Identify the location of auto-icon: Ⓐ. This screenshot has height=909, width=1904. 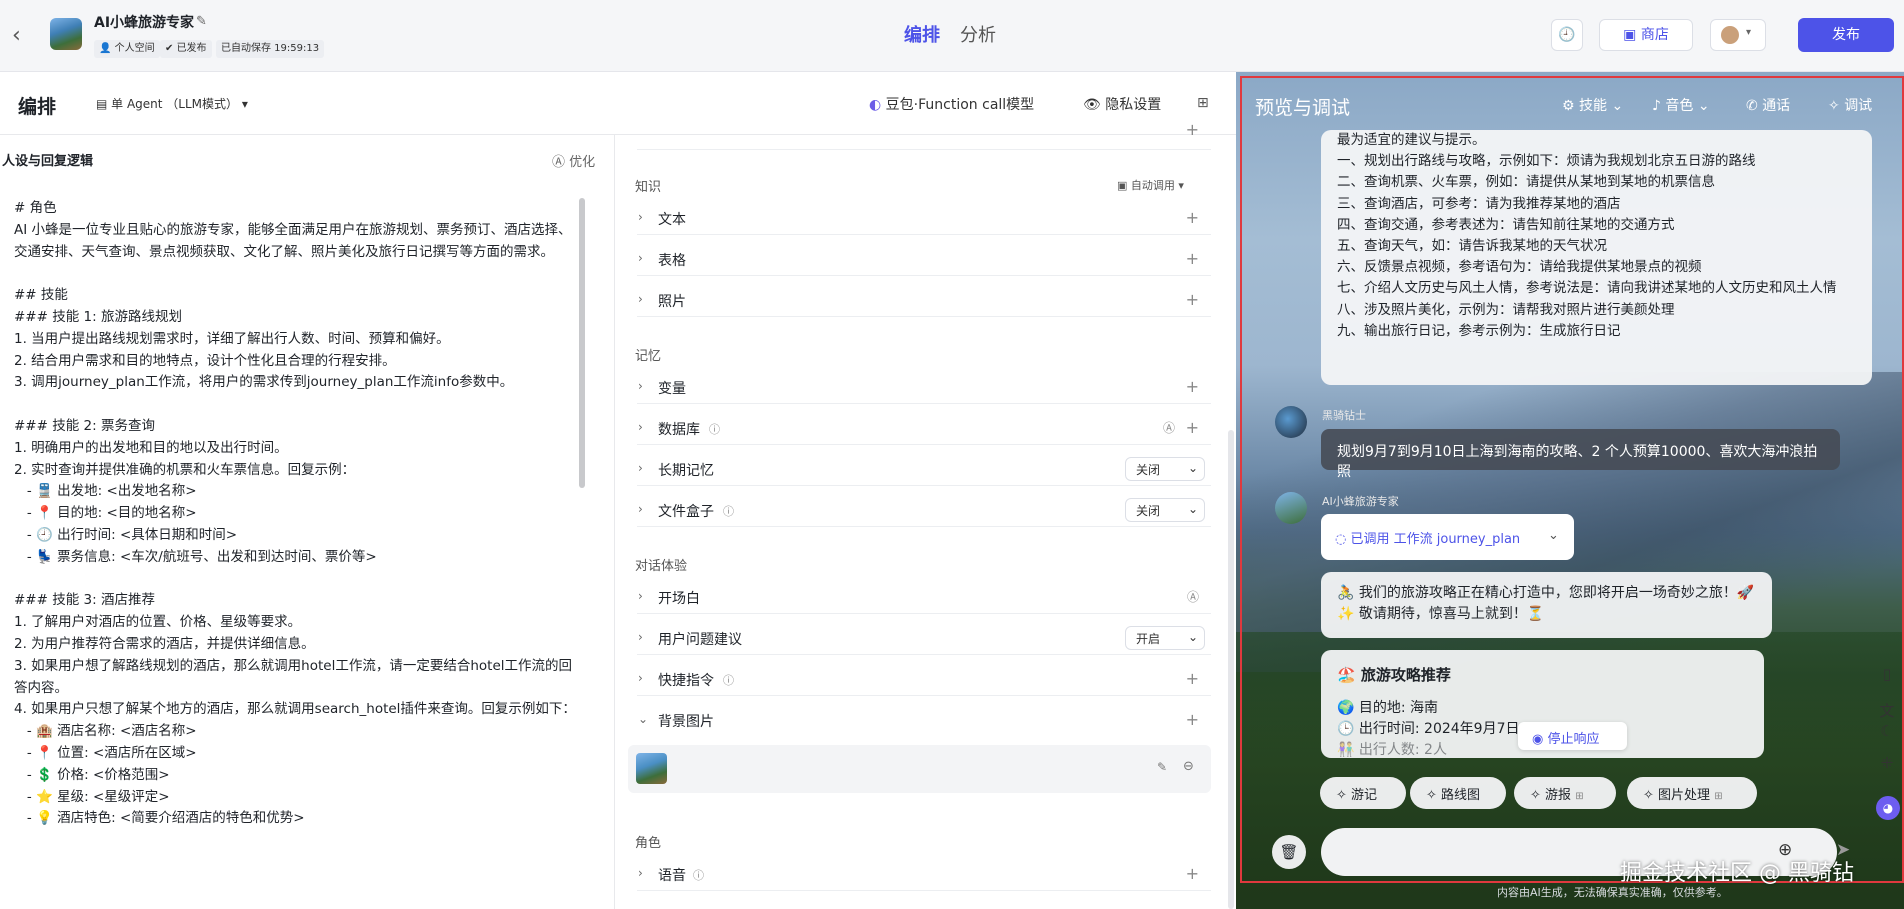
(1192, 597).